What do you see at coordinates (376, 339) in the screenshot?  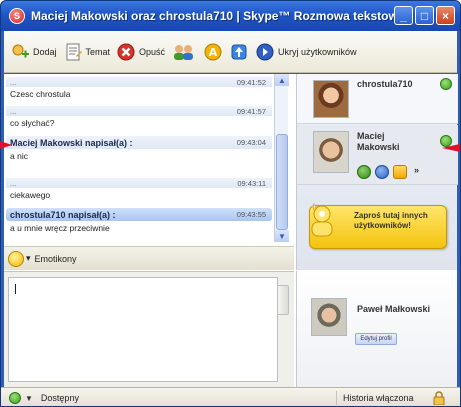 I see `edit-profile-button: Edytuj profil` at bounding box center [376, 339].